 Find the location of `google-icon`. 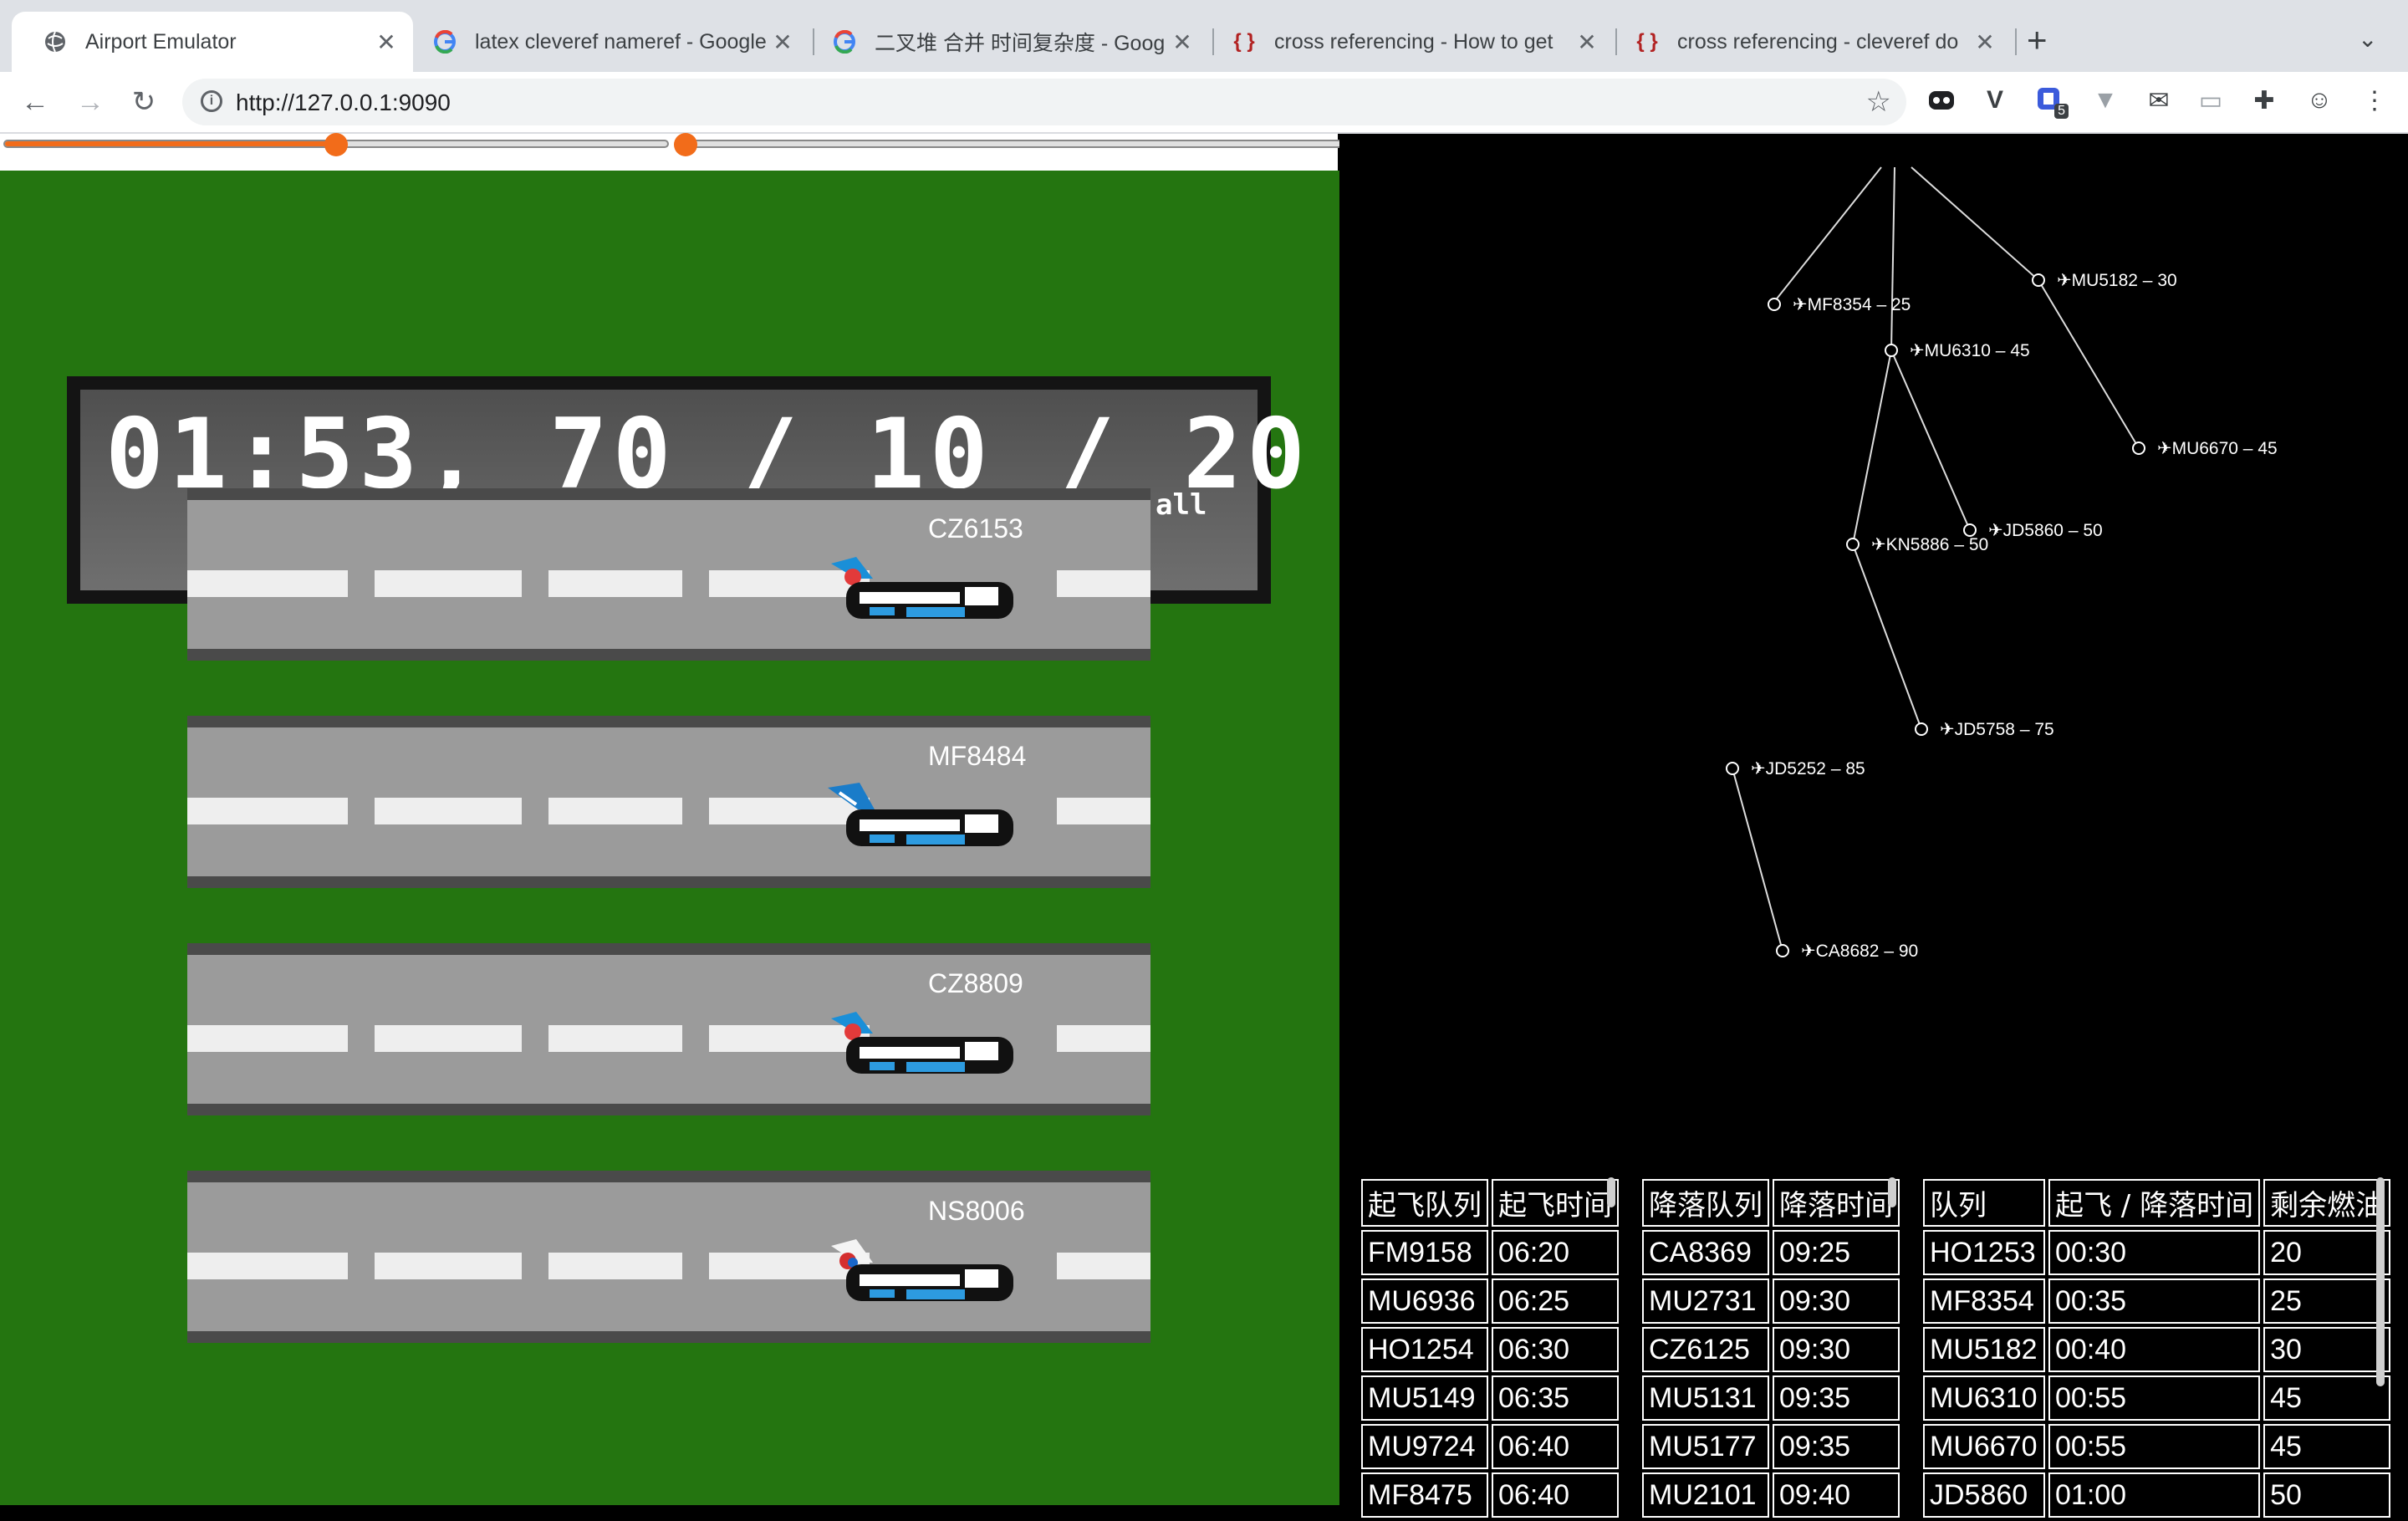

google-icon is located at coordinates (845, 42).